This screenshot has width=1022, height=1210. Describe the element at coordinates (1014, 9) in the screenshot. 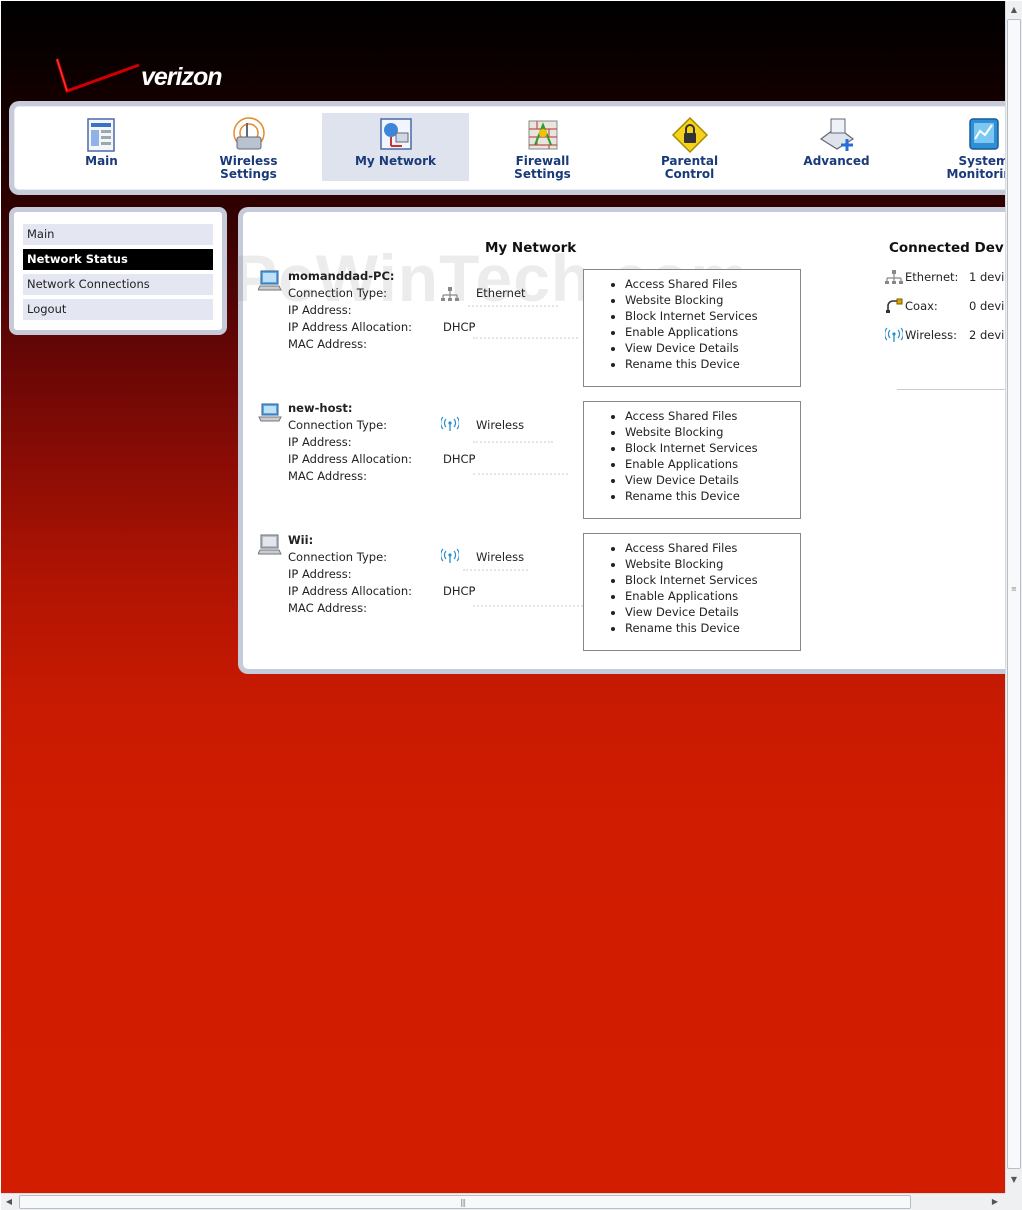

I see `scroll-up-arrow-icon: ▲` at that location.